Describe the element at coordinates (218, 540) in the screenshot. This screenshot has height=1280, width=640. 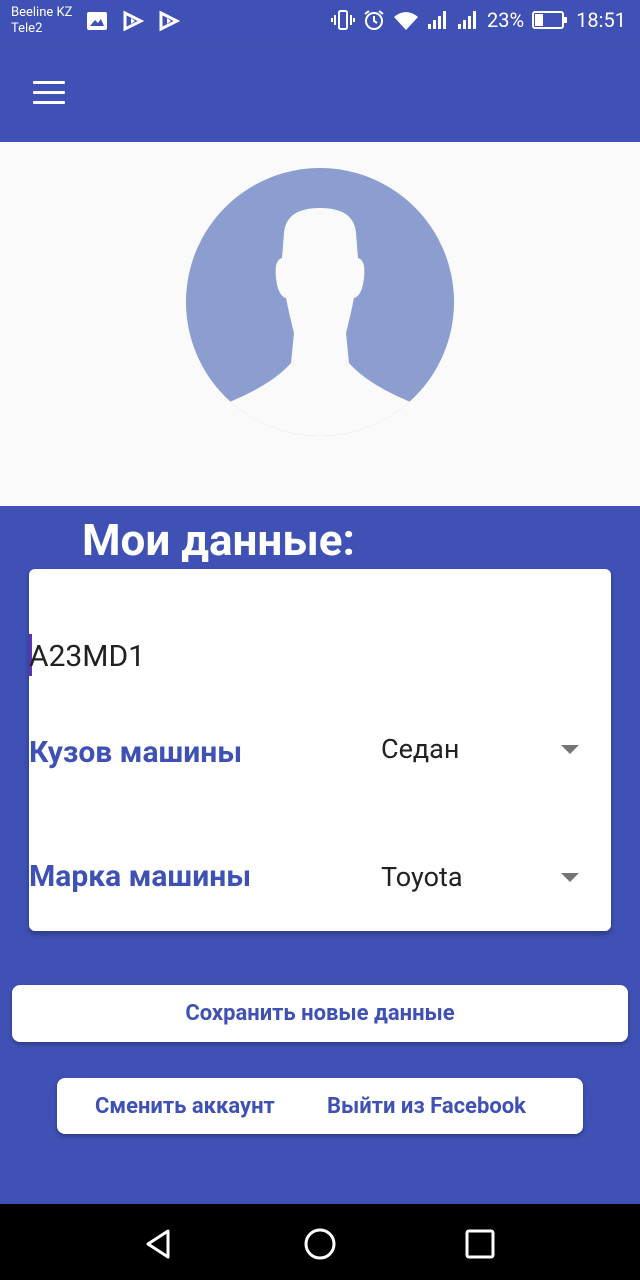
I see `section-title: Мои данные:` at that location.